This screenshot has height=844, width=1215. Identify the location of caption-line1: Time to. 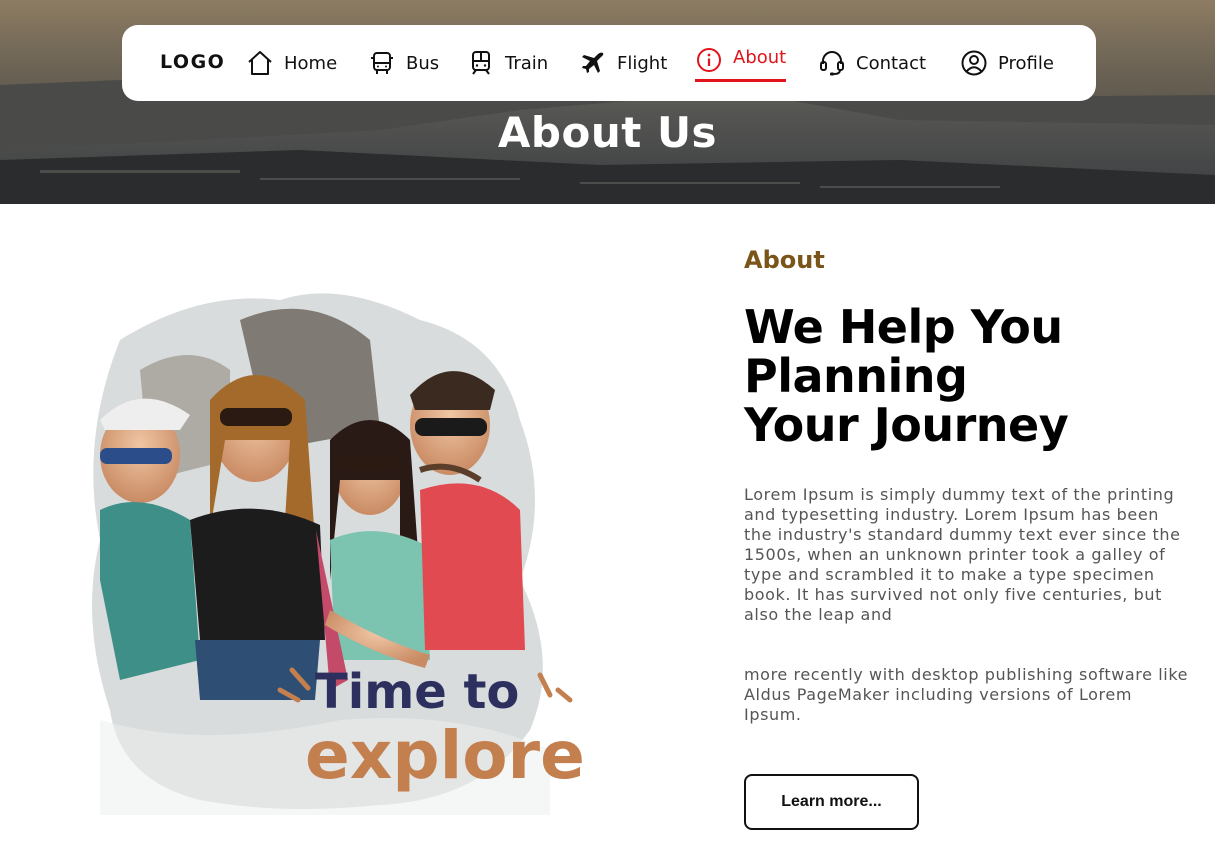
(417, 692).